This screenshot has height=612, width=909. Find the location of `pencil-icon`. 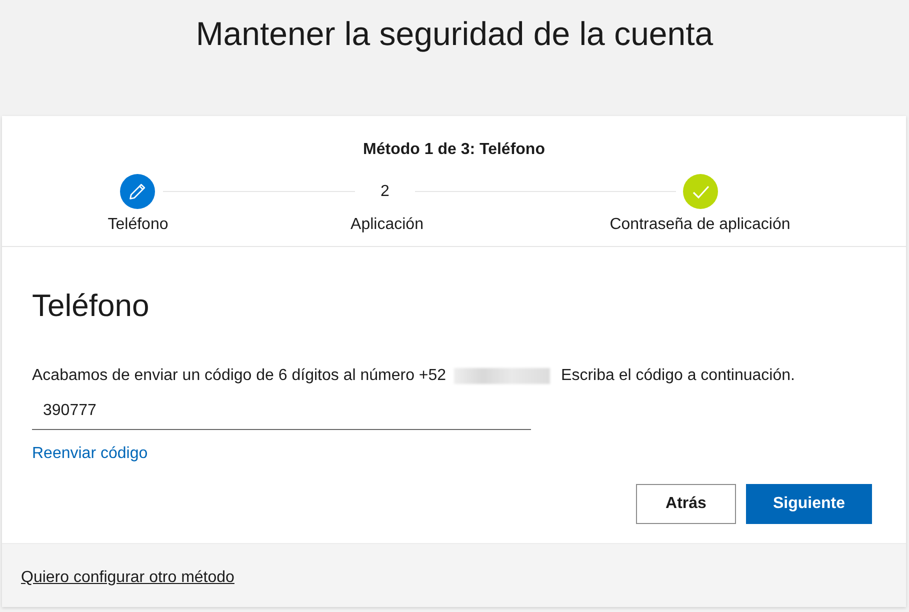

pencil-icon is located at coordinates (137, 191).